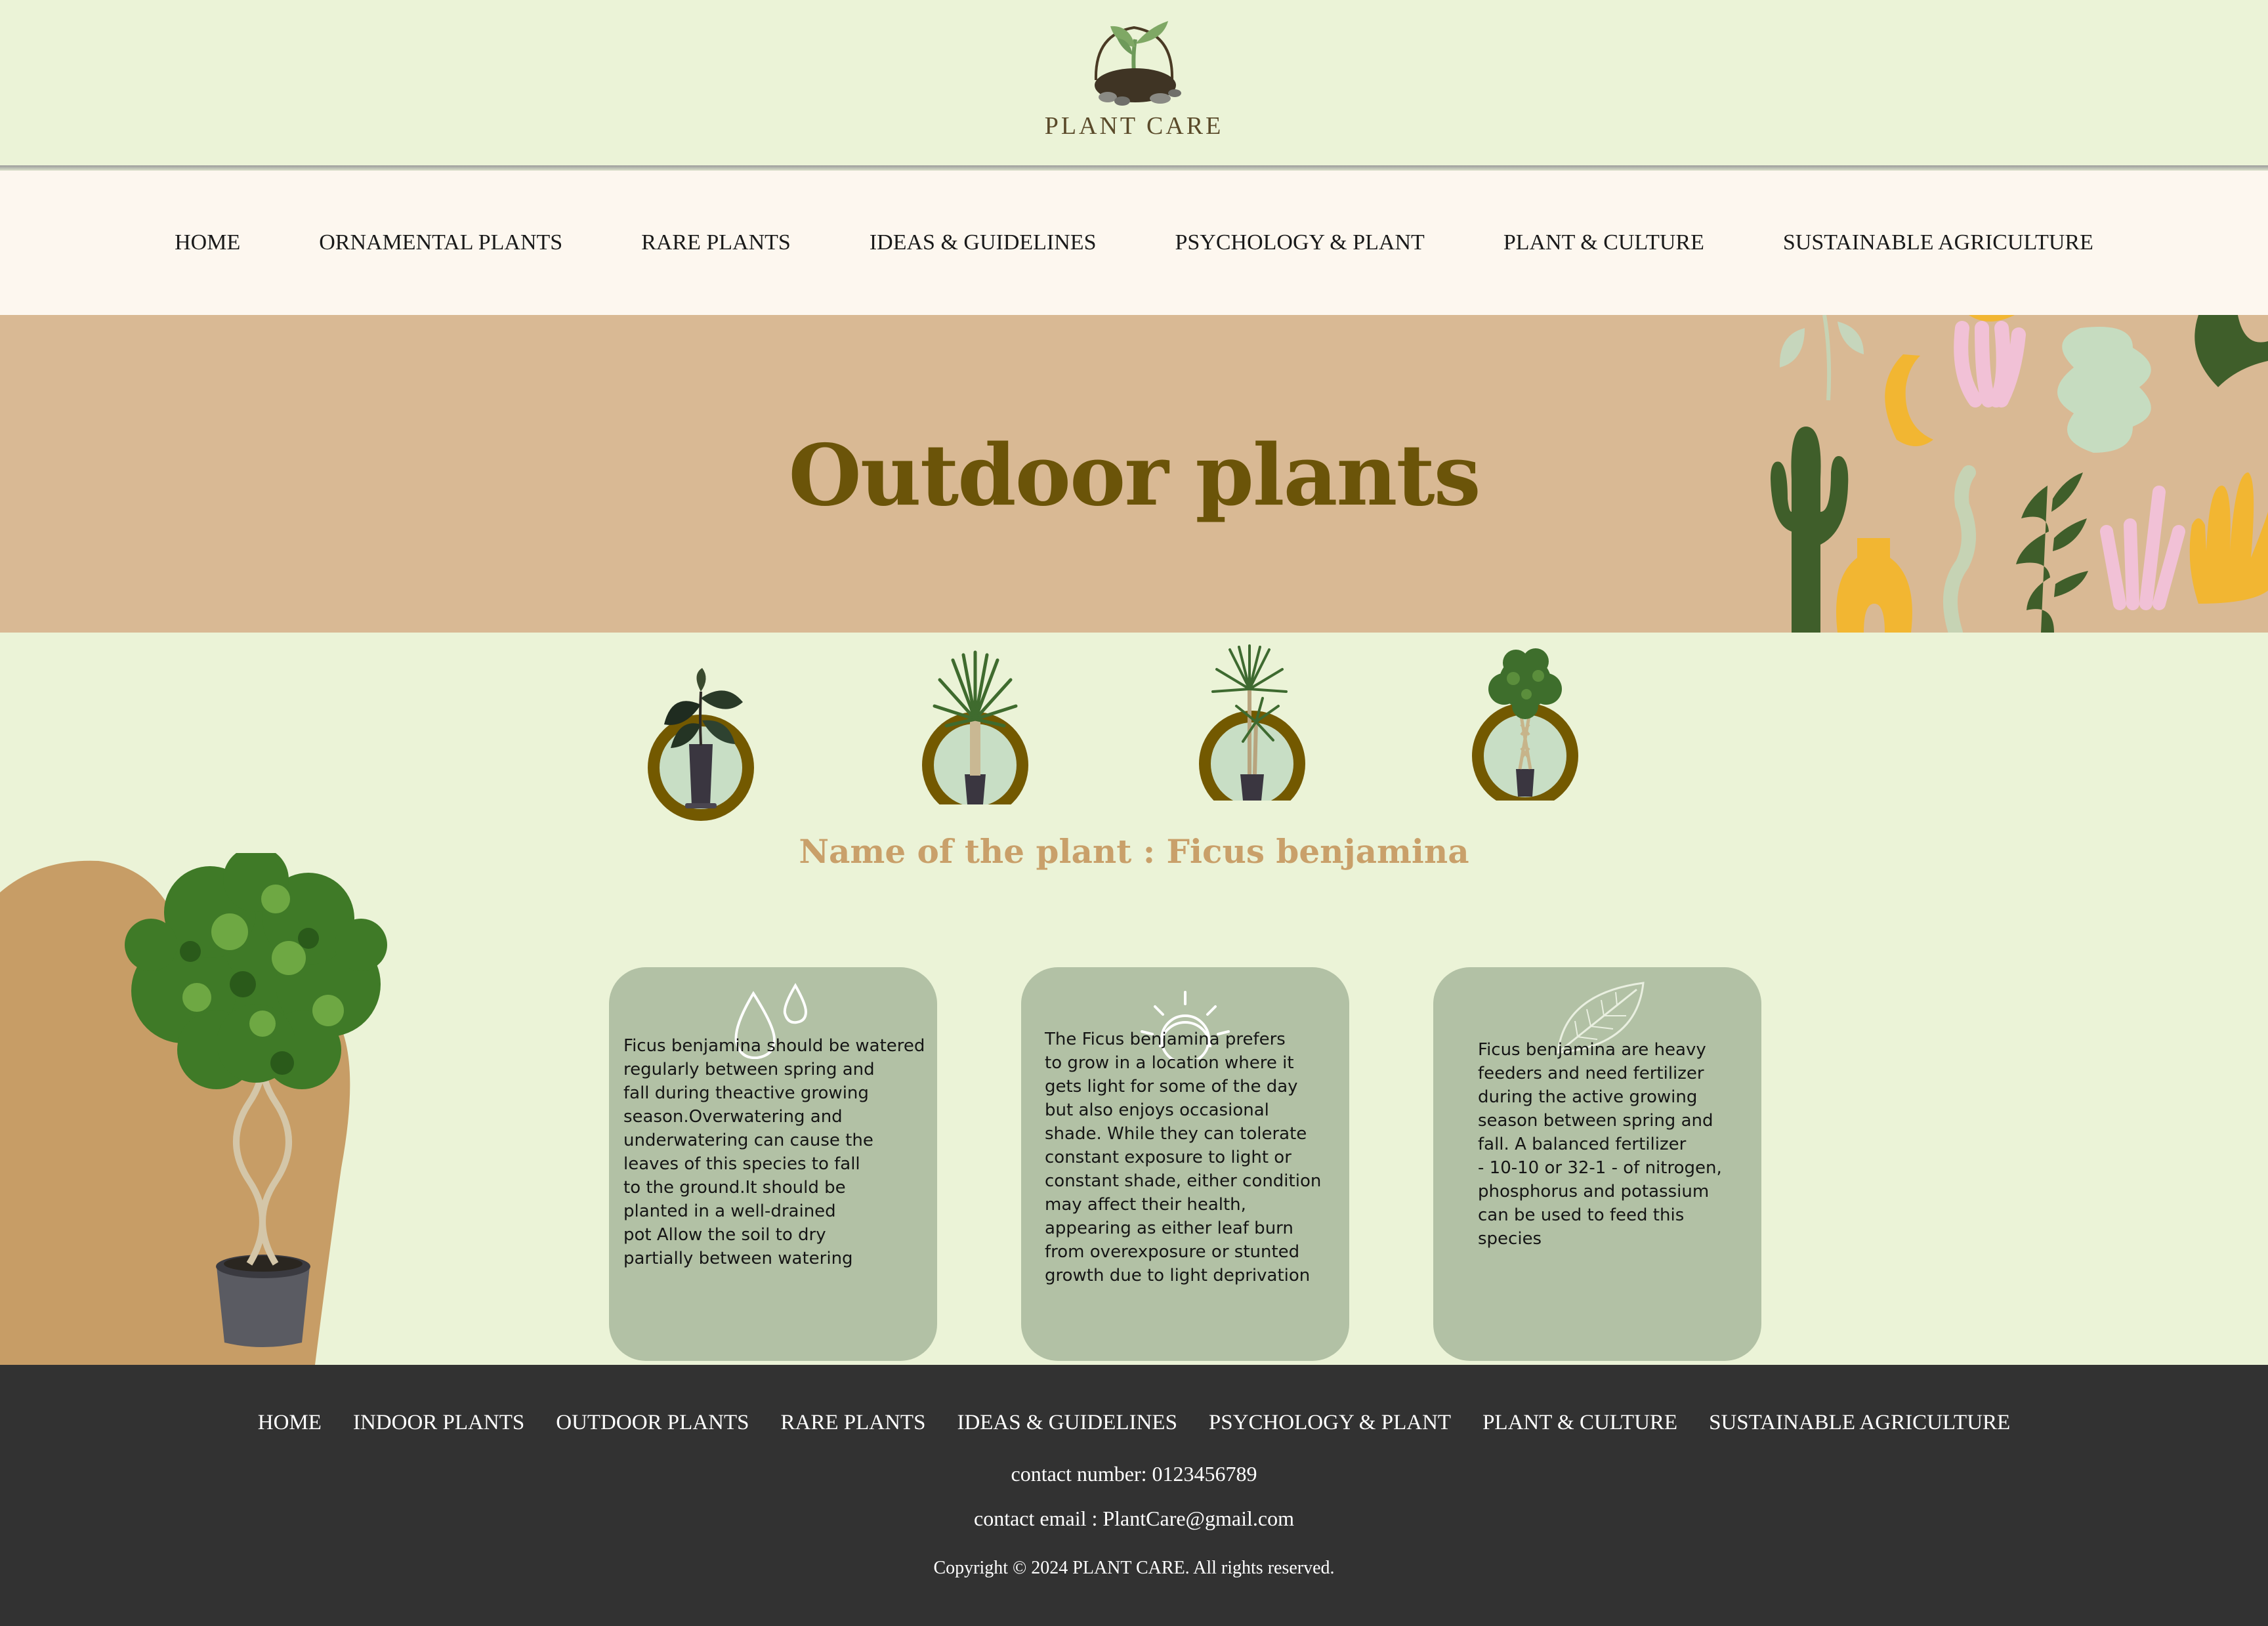 The height and width of the screenshot is (1626, 2268). I want to click on contact-number: contact number: 0123456789, so click(1134, 1474).